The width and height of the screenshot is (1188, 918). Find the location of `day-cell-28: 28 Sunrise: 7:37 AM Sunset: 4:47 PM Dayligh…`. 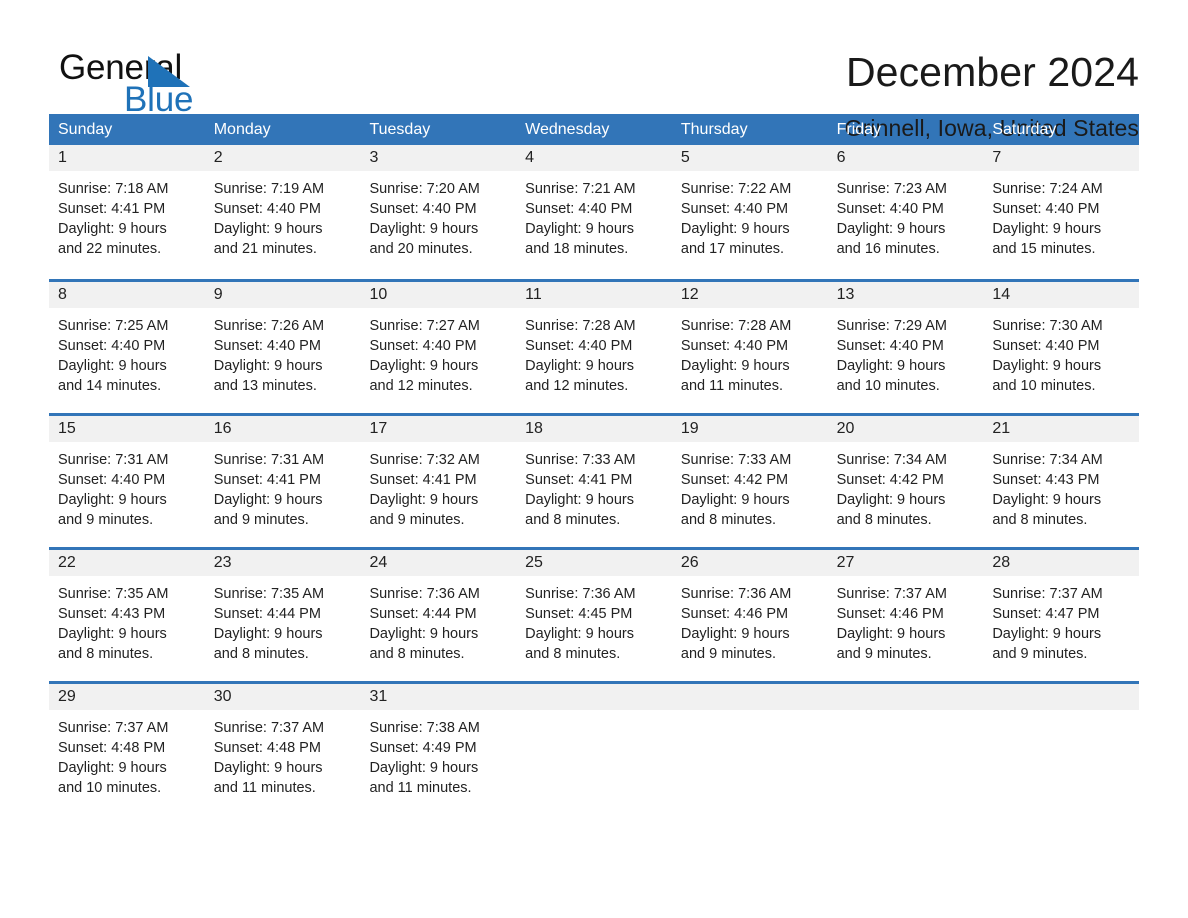

day-cell-28: 28 Sunrise: 7:37 AM Sunset: 4:47 PM Dayligh… is located at coordinates (1061, 615).